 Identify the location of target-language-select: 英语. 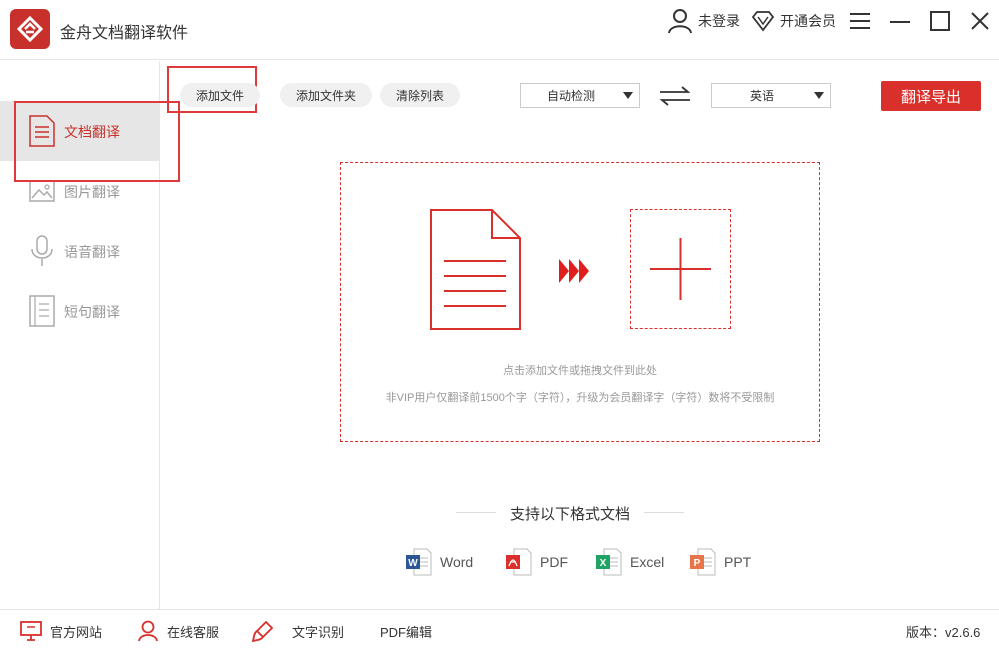
(771, 95).